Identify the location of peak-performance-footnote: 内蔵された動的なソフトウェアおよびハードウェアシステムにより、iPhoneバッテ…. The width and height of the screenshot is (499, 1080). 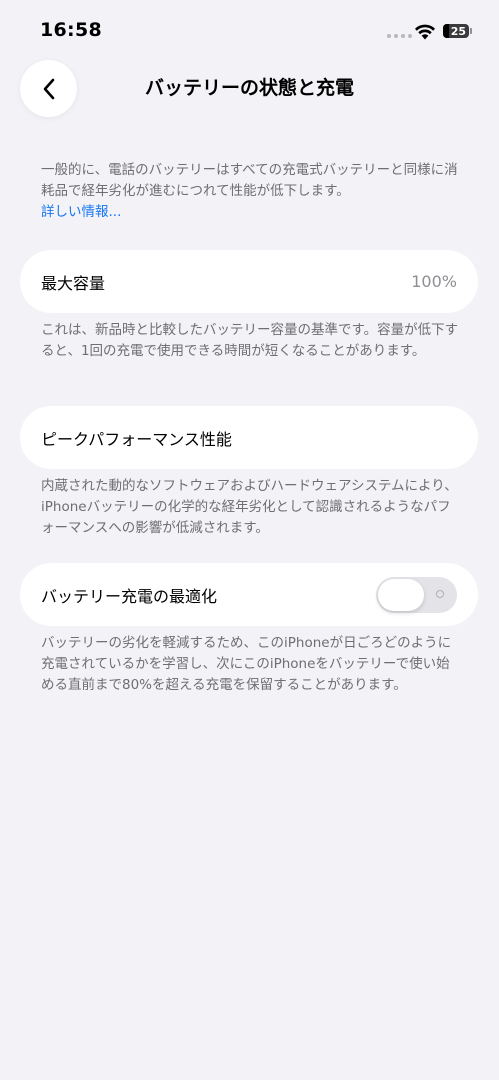
(249, 507).